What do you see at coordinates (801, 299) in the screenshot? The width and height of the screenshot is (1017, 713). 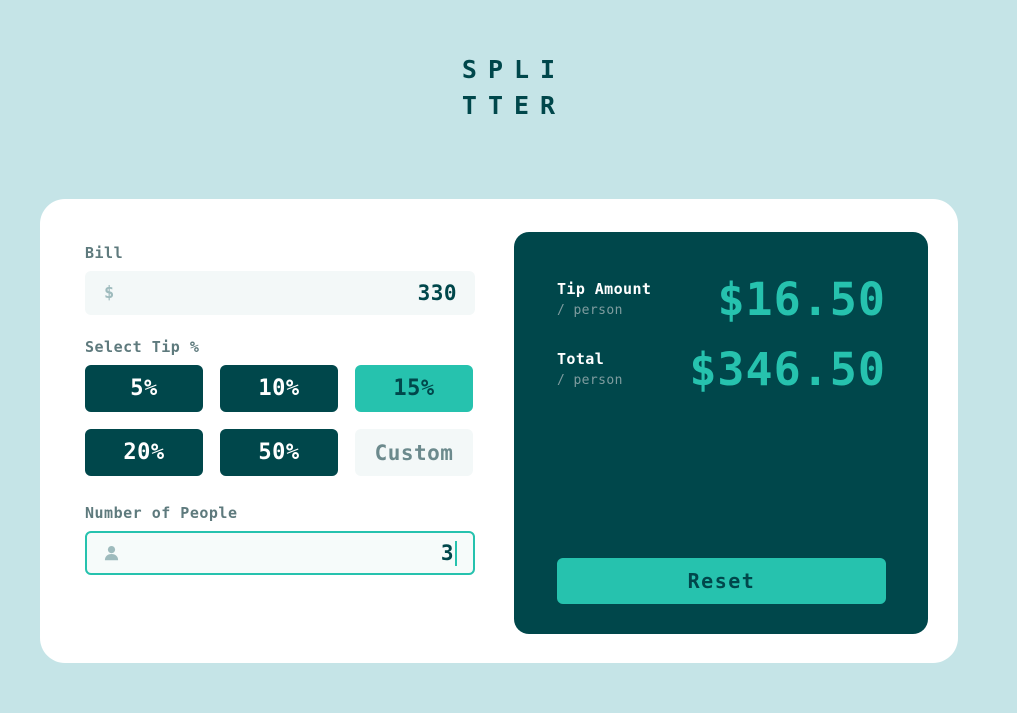 I see `tip-amount-value: $16.50` at bounding box center [801, 299].